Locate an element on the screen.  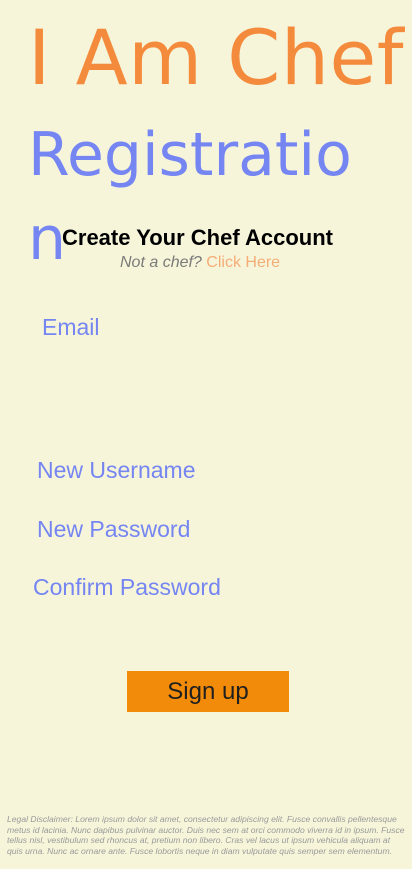
confirm-password-field is located at coordinates (198, 587).